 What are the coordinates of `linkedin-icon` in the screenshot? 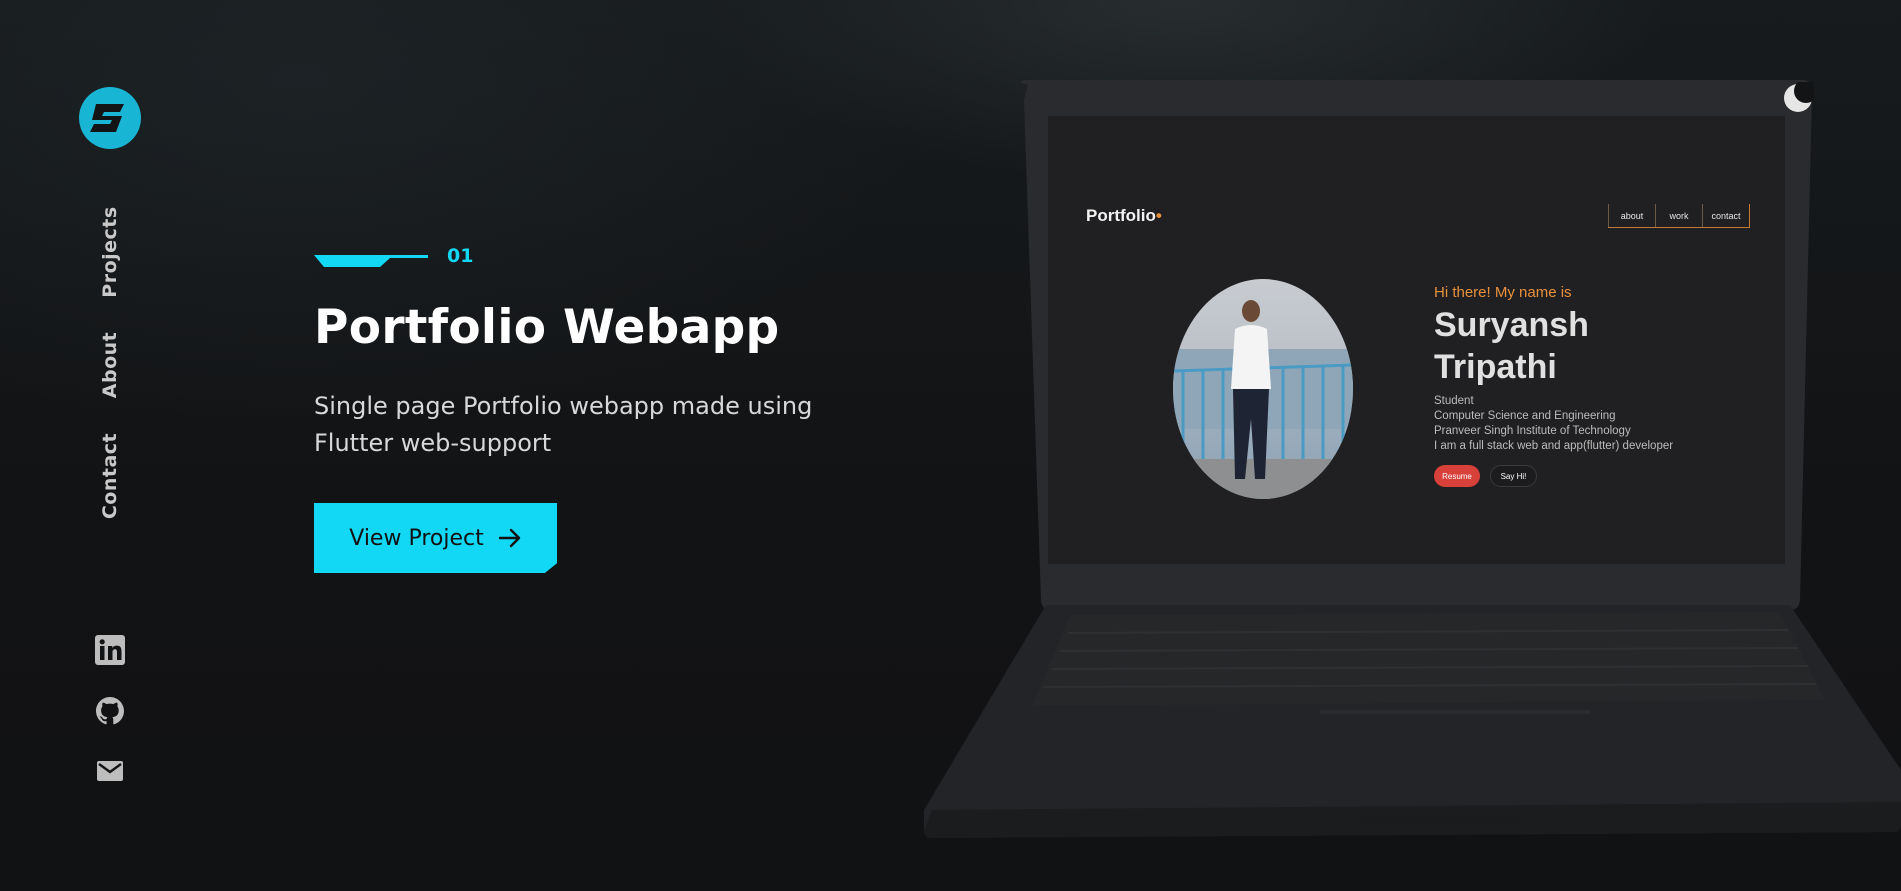 It's located at (110, 650).